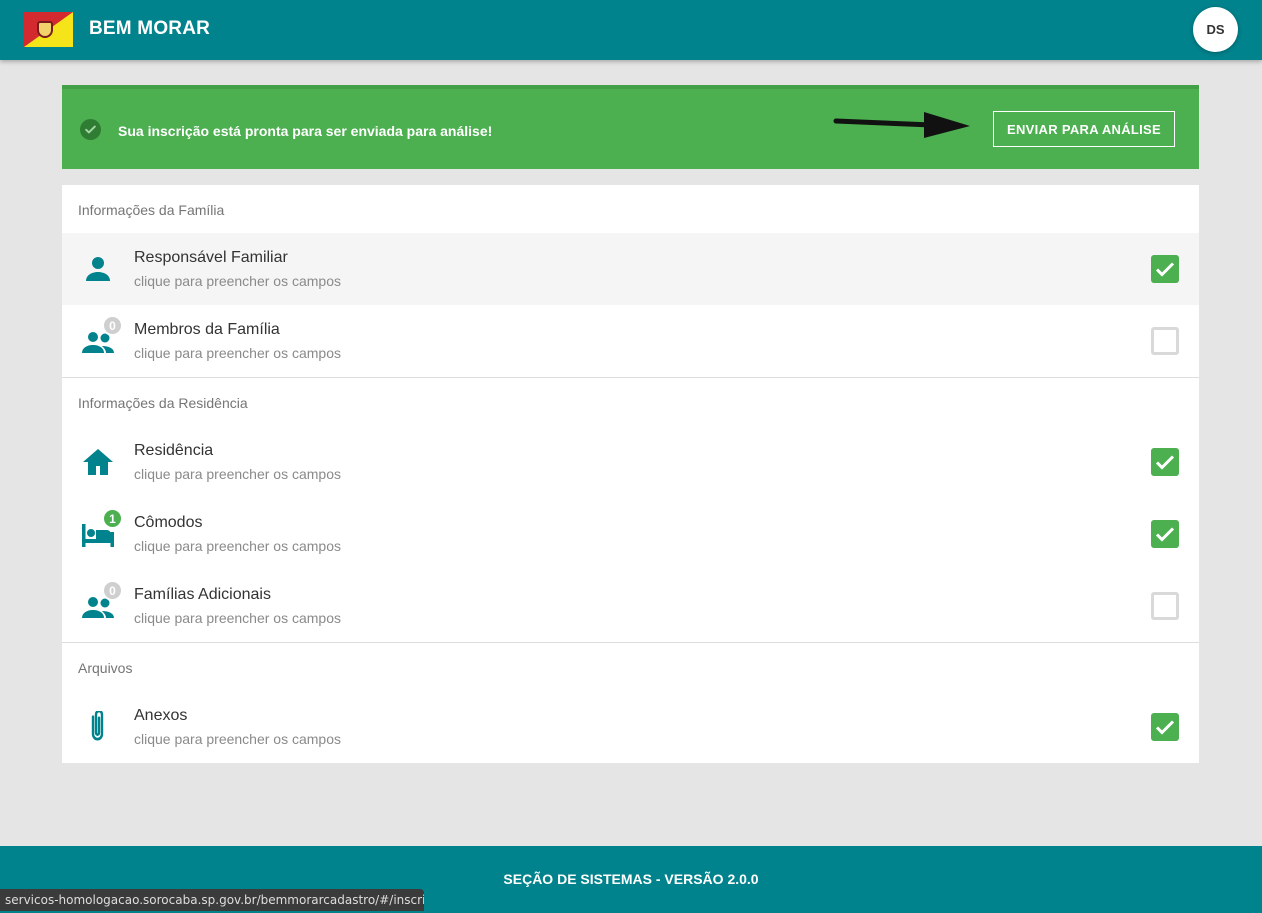 This screenshot has width=1262, height=913. What do you see at coordinates (161, 715) in the screenshot?
I see `item-title: Anexos` at bounding box center [161, 715].